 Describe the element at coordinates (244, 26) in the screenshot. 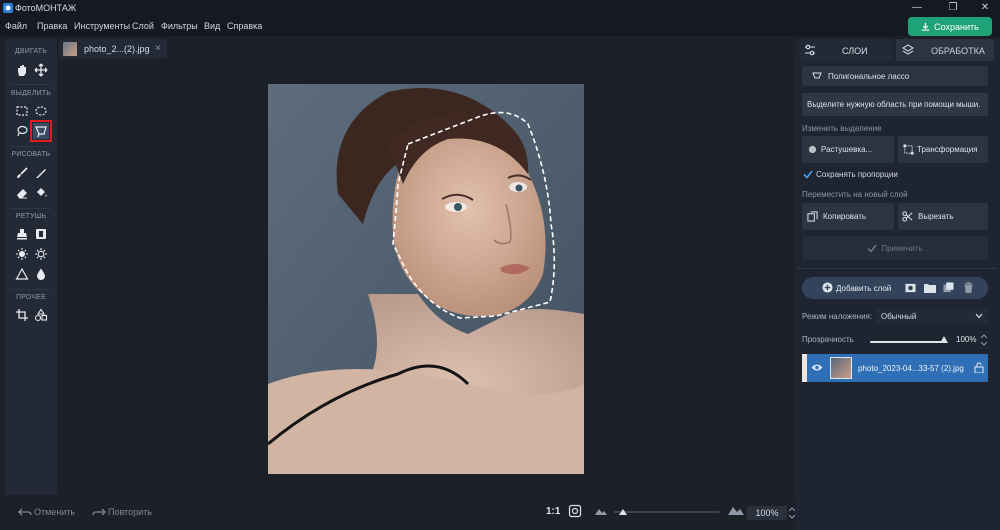

I see `menu-help: Справка` at that location.